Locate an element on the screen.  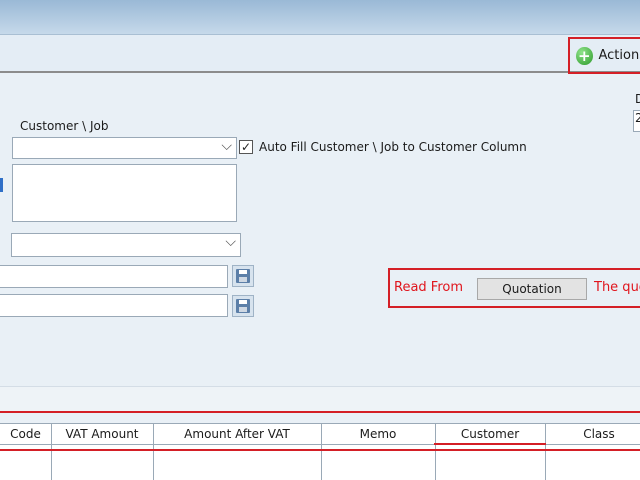
customer-job-combo: ⌵ is located at coordinates (124, 148).